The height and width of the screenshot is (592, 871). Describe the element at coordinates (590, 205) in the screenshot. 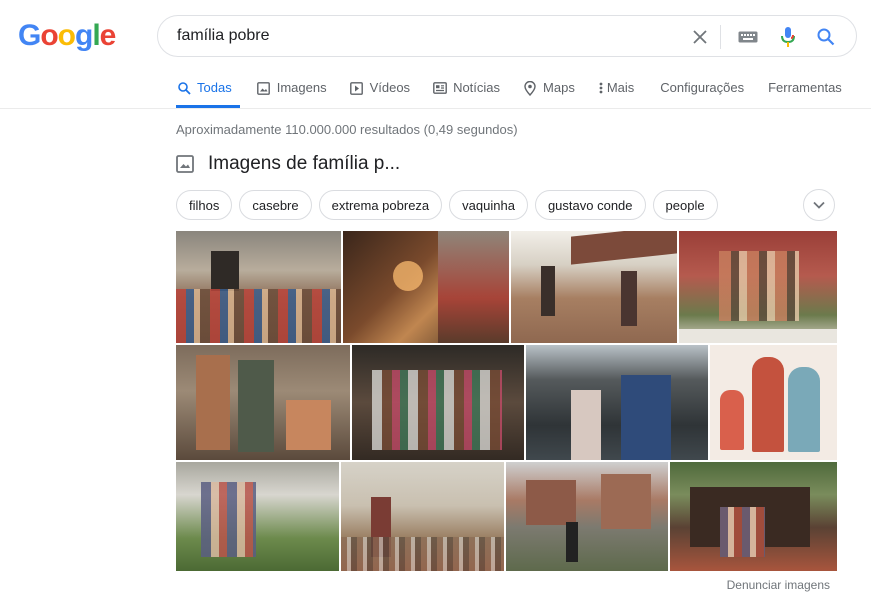

I see `chip: gustavo conde` at that location.